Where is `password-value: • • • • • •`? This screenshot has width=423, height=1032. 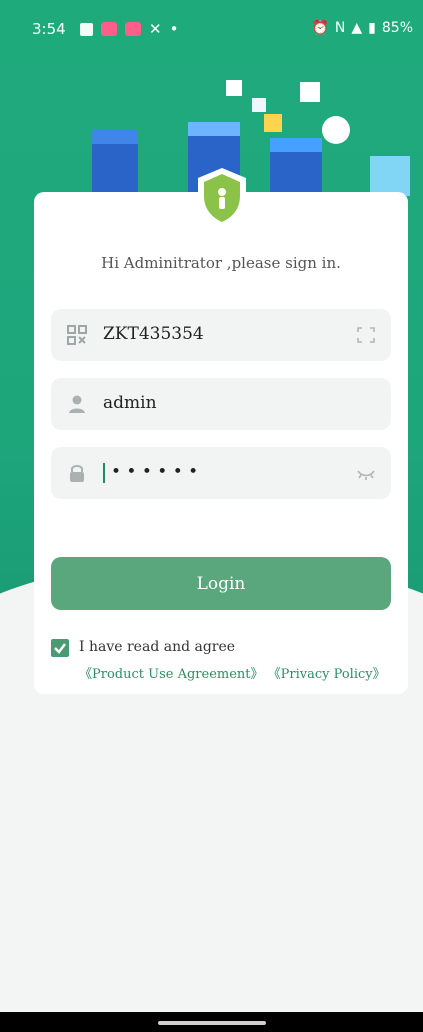 password-value: • • • • • • is located at coordinates (150, 472).